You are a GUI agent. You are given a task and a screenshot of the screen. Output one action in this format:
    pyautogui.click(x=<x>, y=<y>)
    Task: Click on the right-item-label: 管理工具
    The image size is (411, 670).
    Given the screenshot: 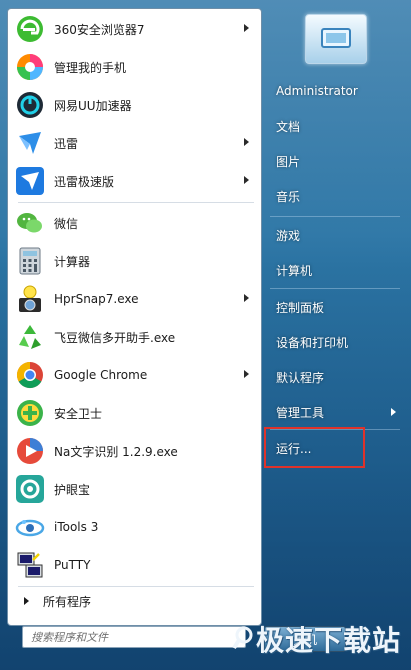 What is the action you would take?
    pyautogui.click(x=300, y=412)
    